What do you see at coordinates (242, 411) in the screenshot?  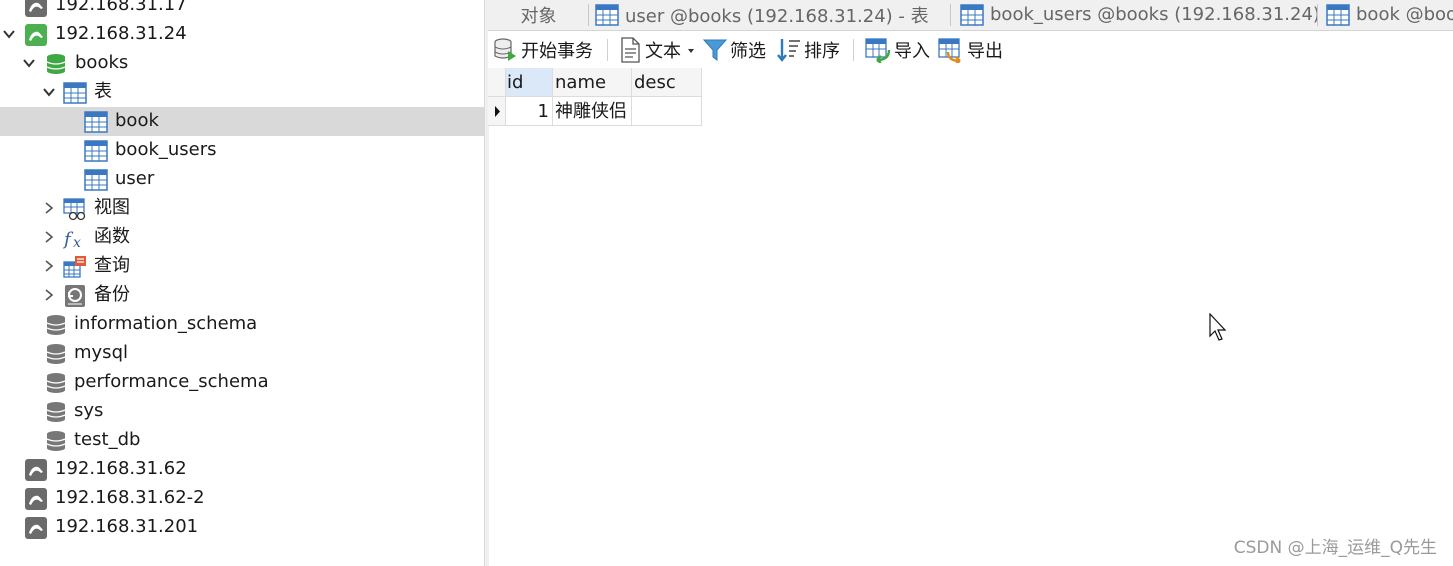 I see `database-sys: sys` at bounding box center [242, 411].